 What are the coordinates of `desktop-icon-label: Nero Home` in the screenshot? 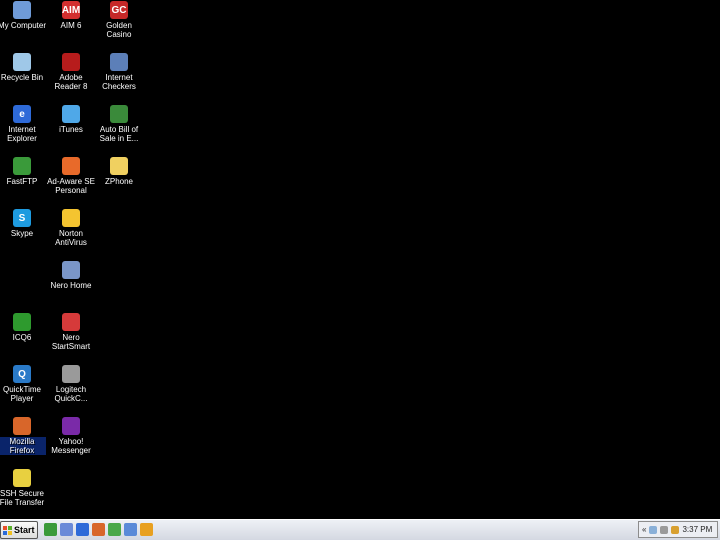 It's located at (71, 285).